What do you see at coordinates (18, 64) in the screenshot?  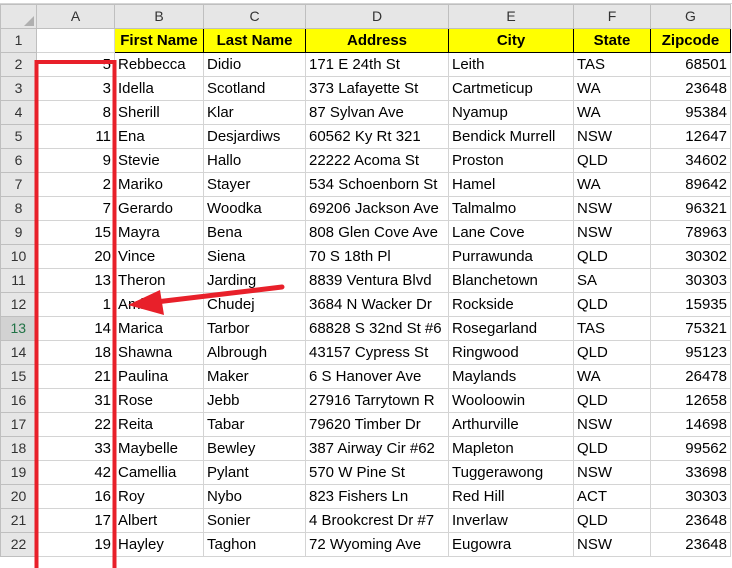 I see `row-heading: 2` at bounding box center [18, 64].